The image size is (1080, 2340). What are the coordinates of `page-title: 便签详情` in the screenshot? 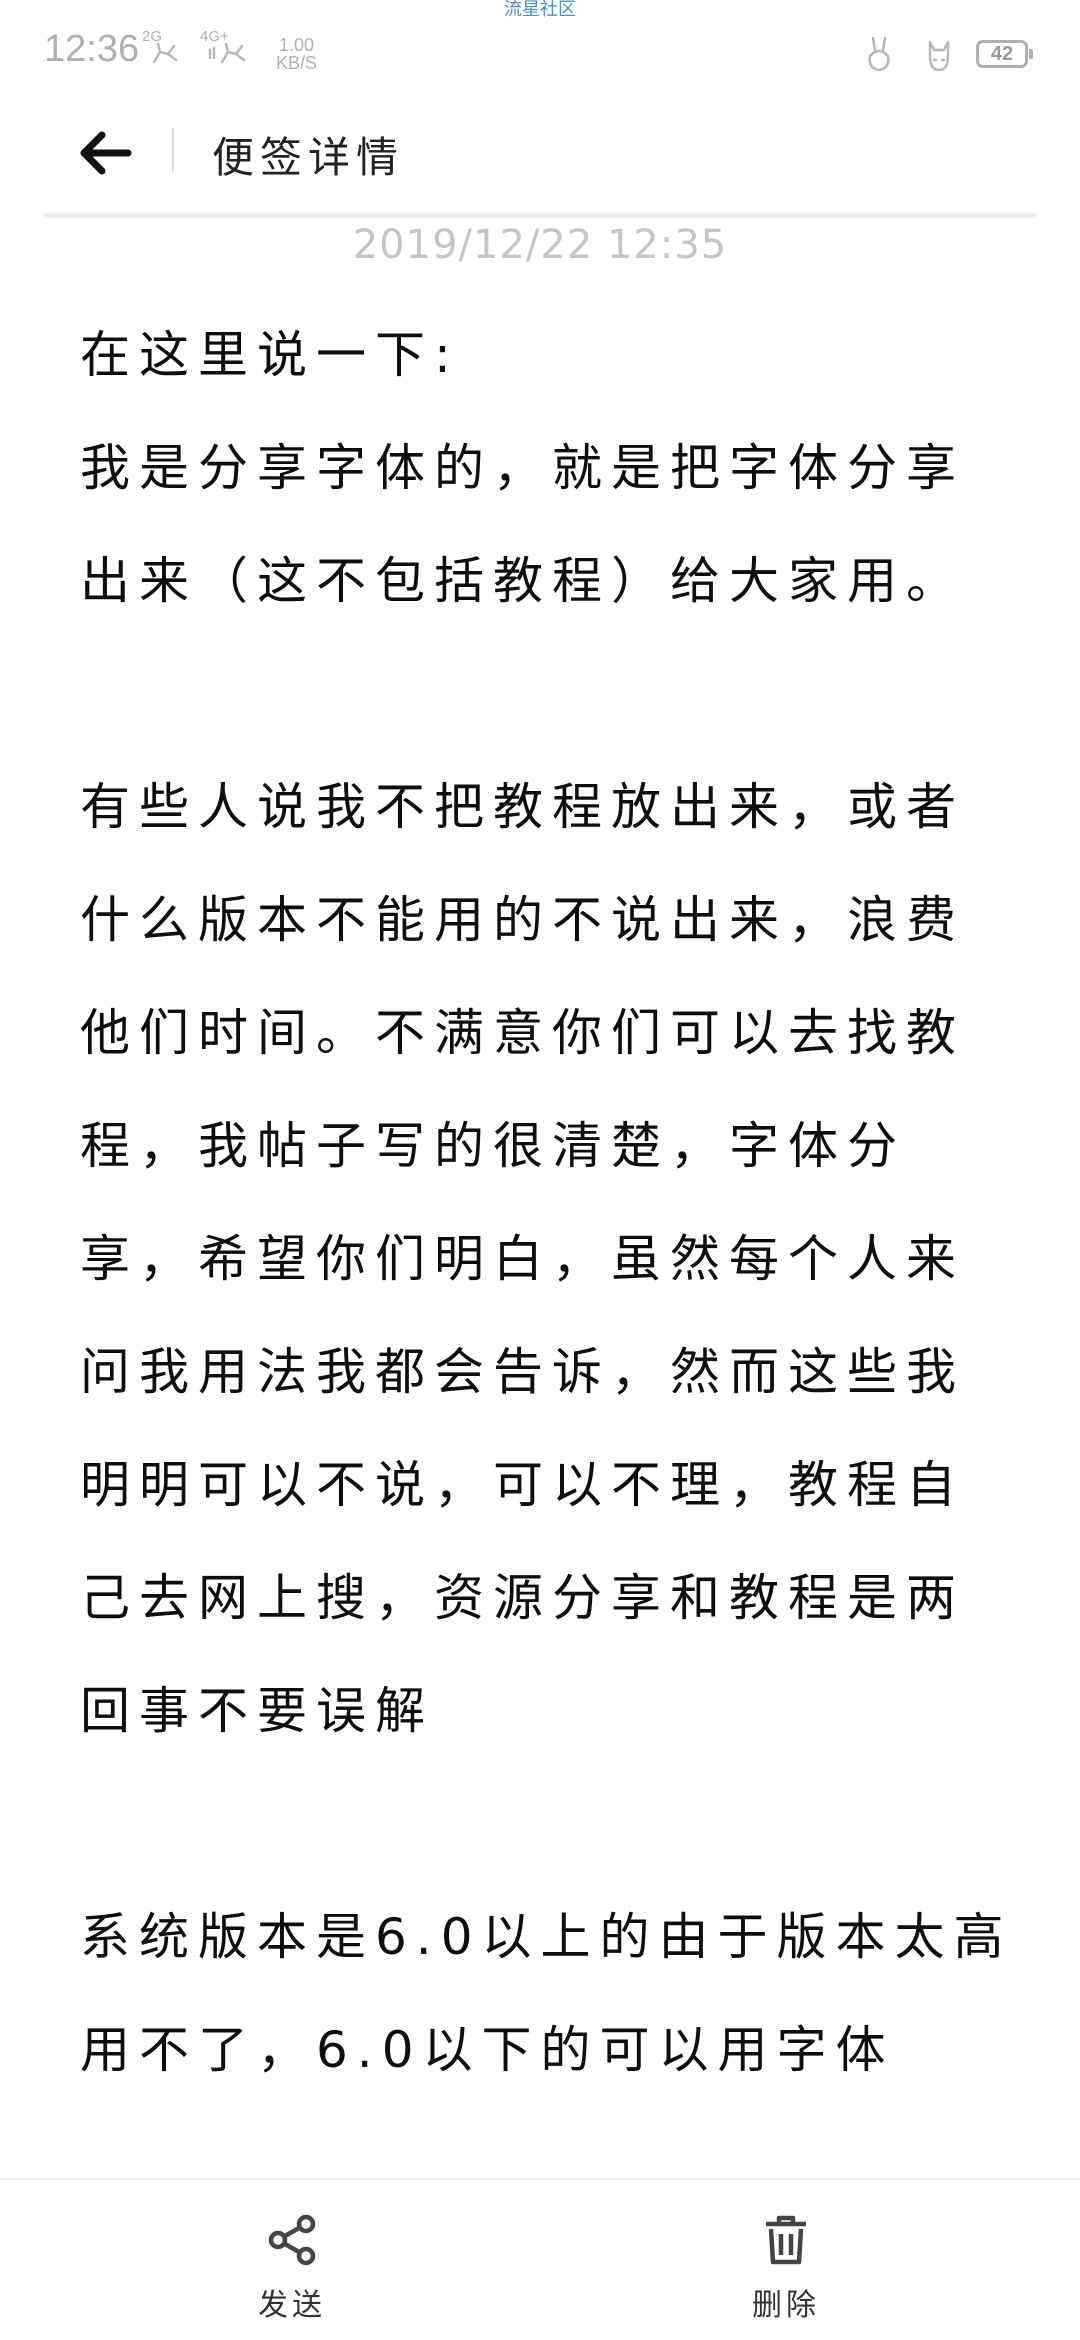 It's located at (308, 157).